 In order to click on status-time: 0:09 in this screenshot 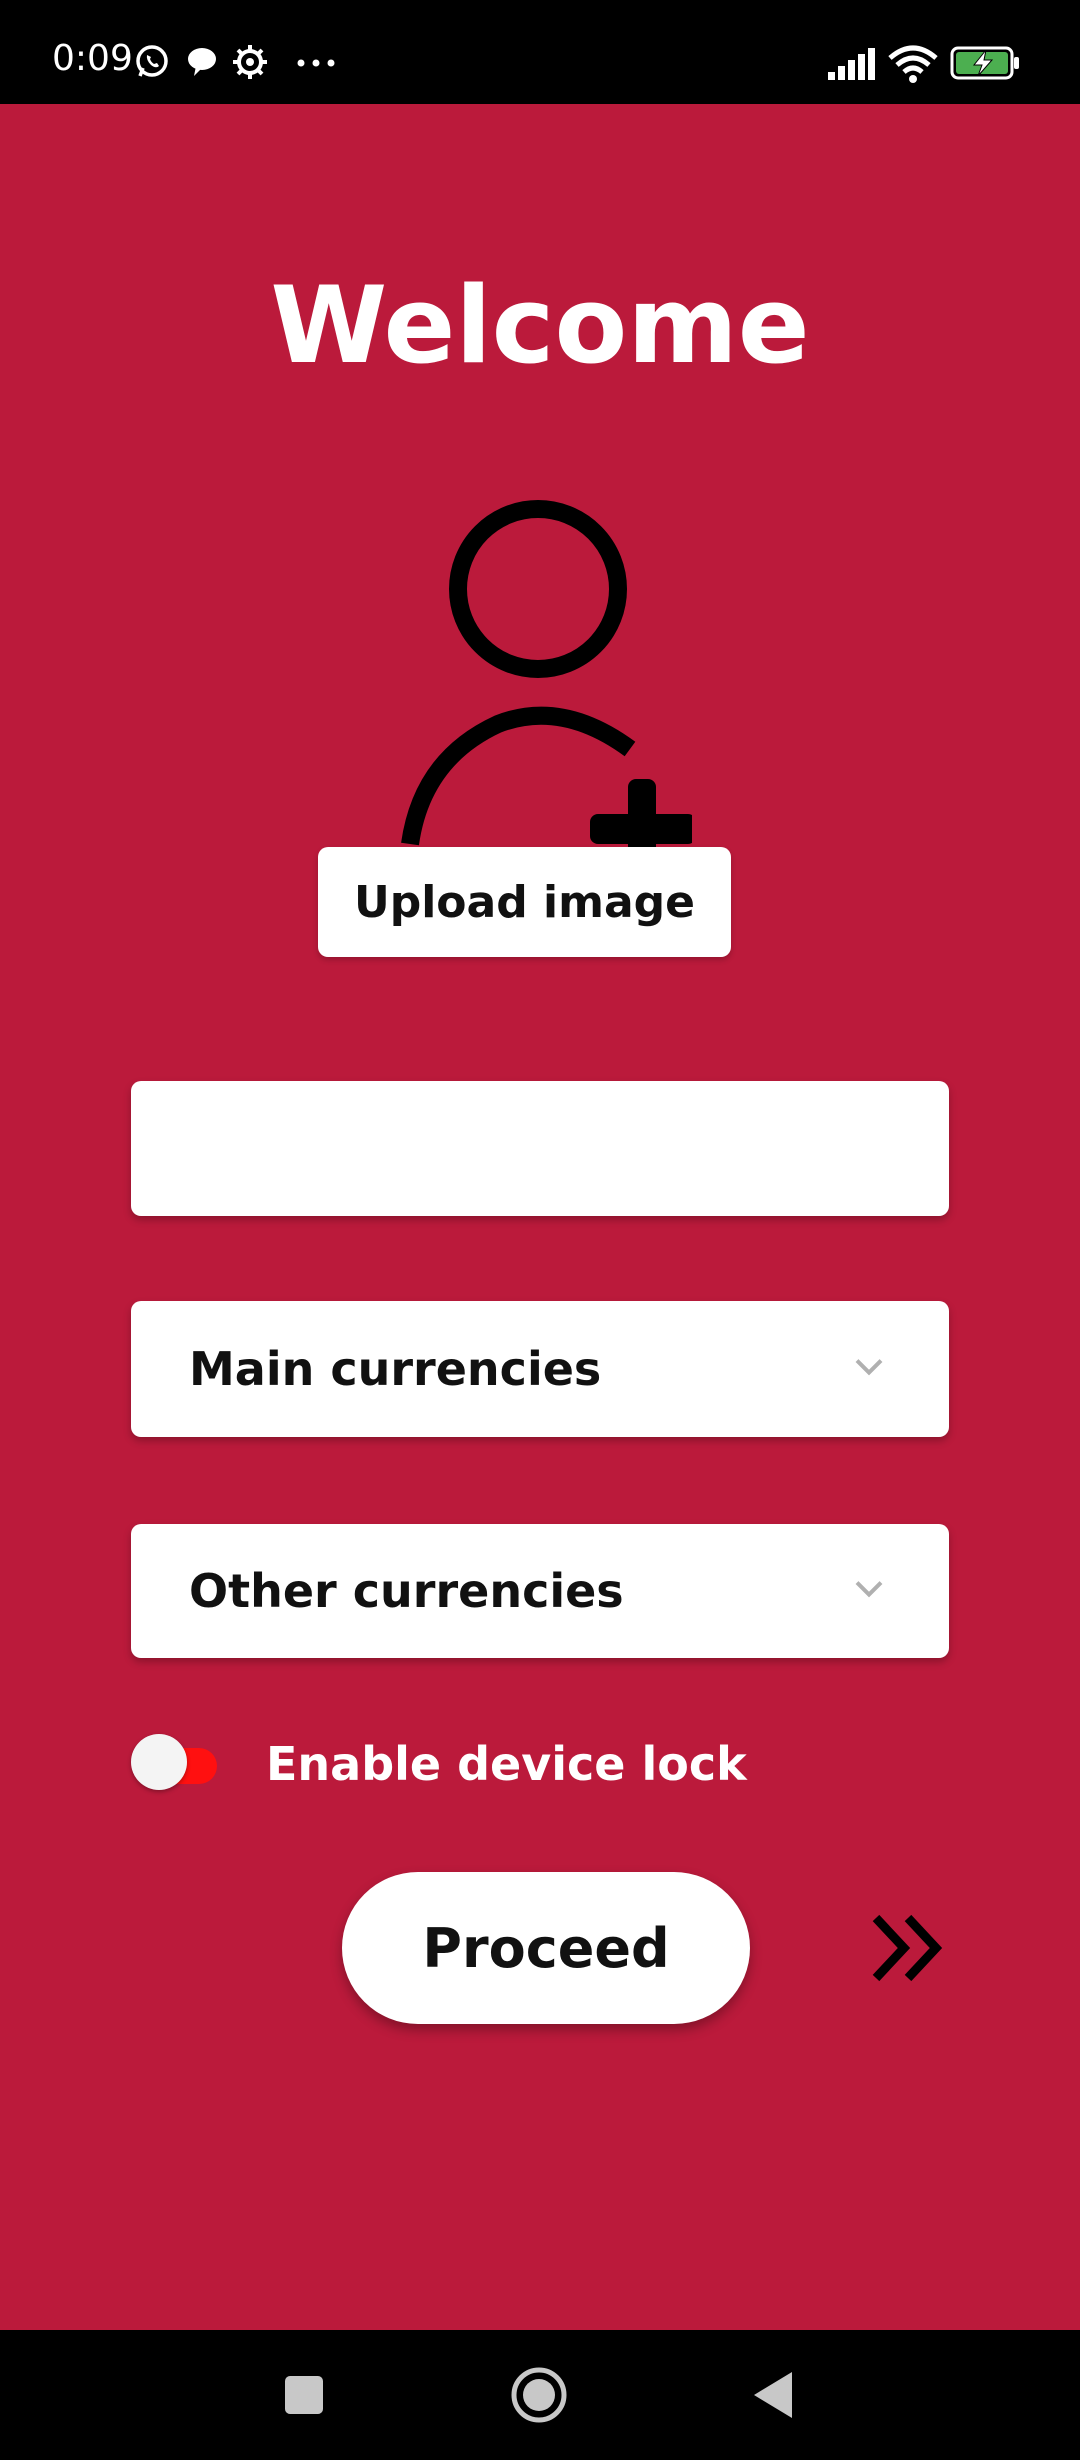, I will do `click(92, 58)`.